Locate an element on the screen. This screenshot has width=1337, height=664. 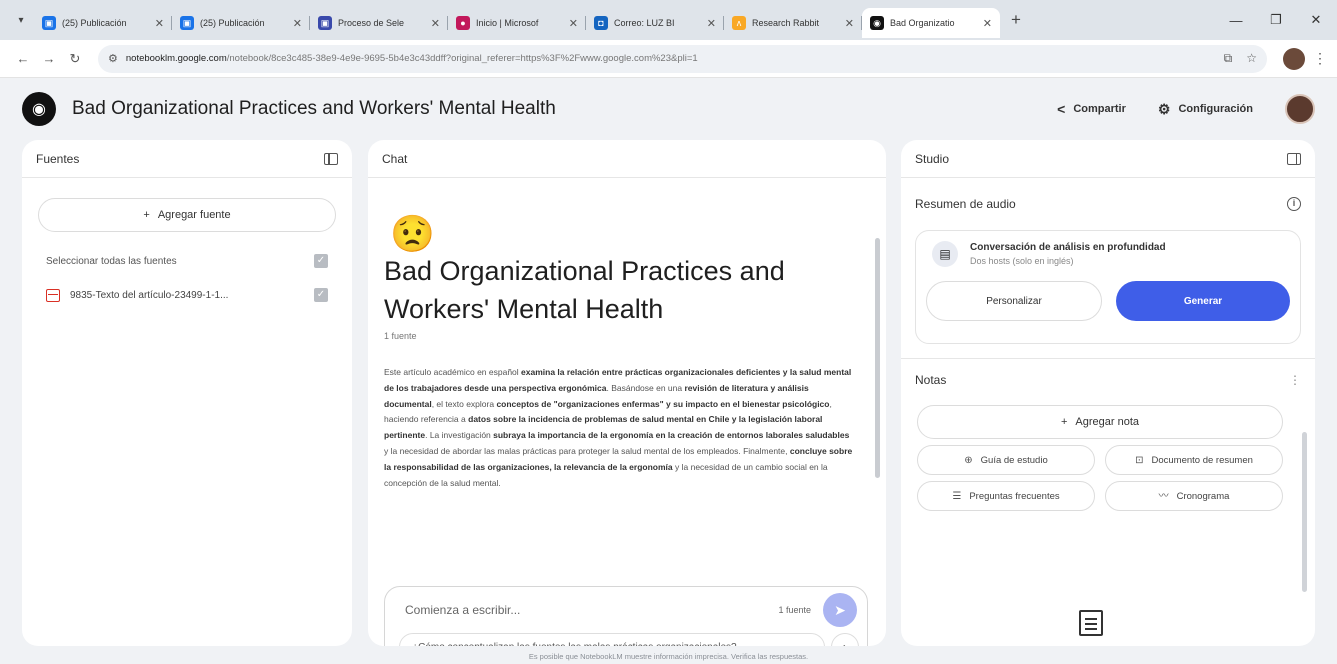
add-note-label: Agregar nota is located at coordinates (1107, 422).